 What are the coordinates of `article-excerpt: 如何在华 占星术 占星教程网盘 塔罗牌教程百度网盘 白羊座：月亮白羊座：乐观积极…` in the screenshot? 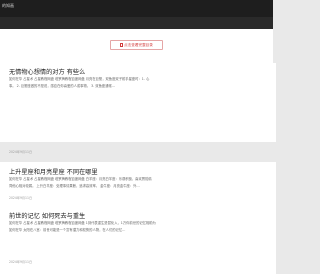 It's located at (140, 183).